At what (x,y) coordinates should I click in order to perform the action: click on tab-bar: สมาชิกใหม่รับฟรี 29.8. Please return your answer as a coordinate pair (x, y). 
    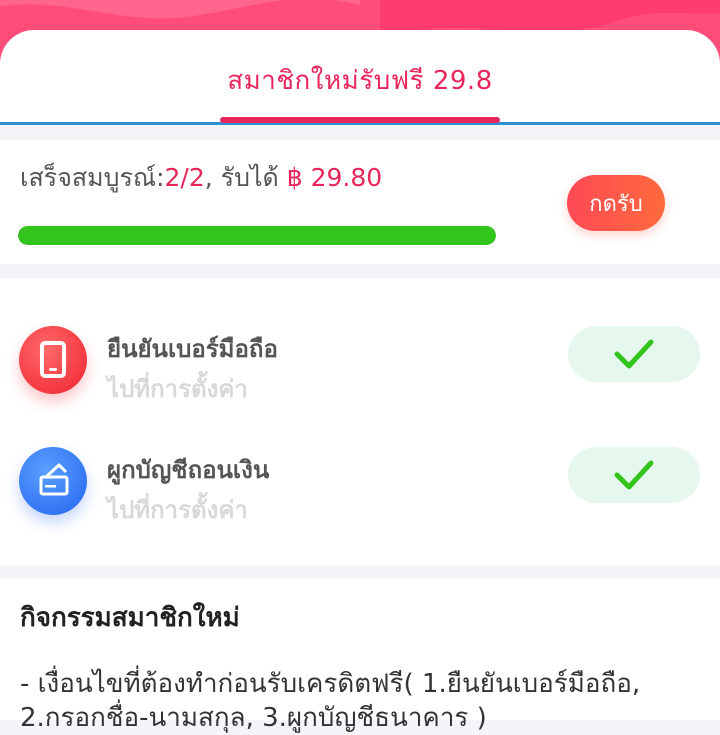
    Looking at the image, I should click on (360, 77).